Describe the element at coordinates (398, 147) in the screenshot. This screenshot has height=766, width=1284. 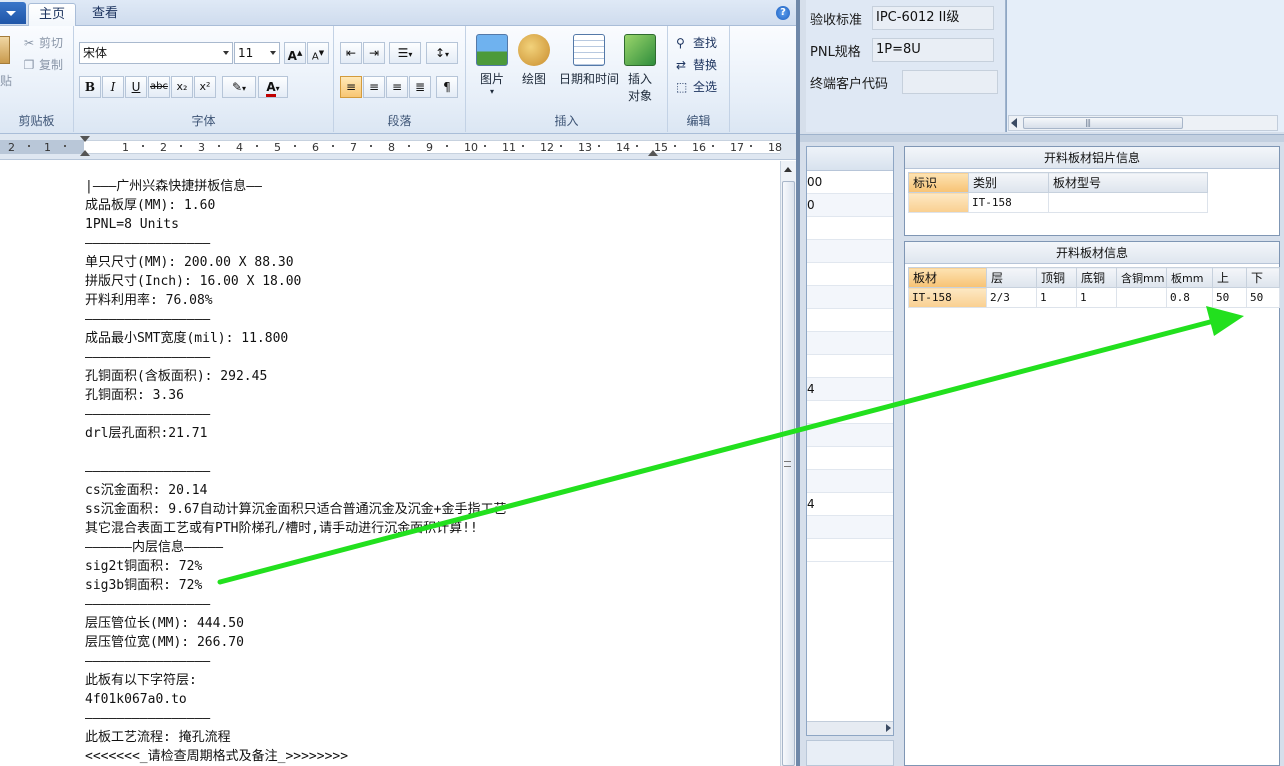
I see `ruler: 2 1 1 2 3 4 5 6 7 8 9 10 11 12 13 14 15 16 17 18` at that location.